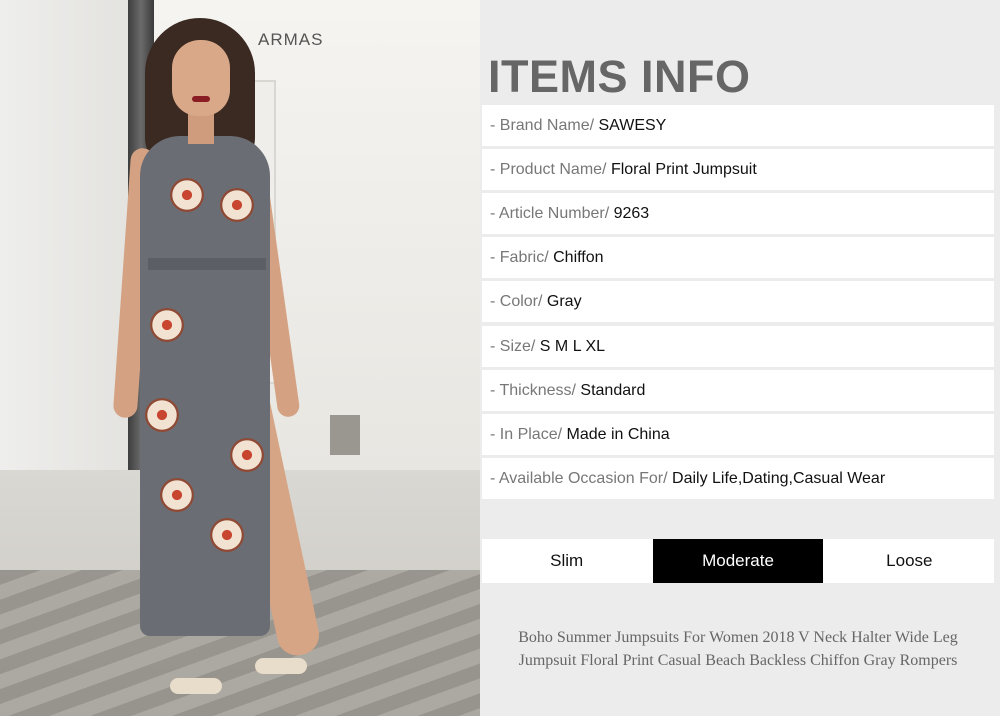 The height and width of the screenshot is (716, 1000). What do you see at coordinates (572, 346) in the screenshot?
I see `info-value: S M L XL` at bounding box center [572, 346].